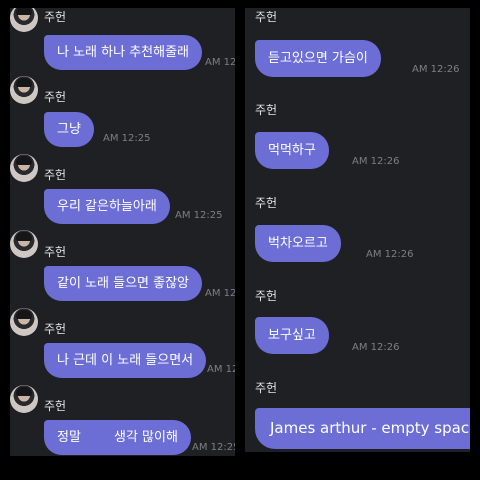 Image resolution: width=480 pixels, height=480 pixels. What do you see at coordinates (318, 58) in the screenshot?
I see `message-bubble: 듣고있으면 가슴이` at bounding box center [318, 58].